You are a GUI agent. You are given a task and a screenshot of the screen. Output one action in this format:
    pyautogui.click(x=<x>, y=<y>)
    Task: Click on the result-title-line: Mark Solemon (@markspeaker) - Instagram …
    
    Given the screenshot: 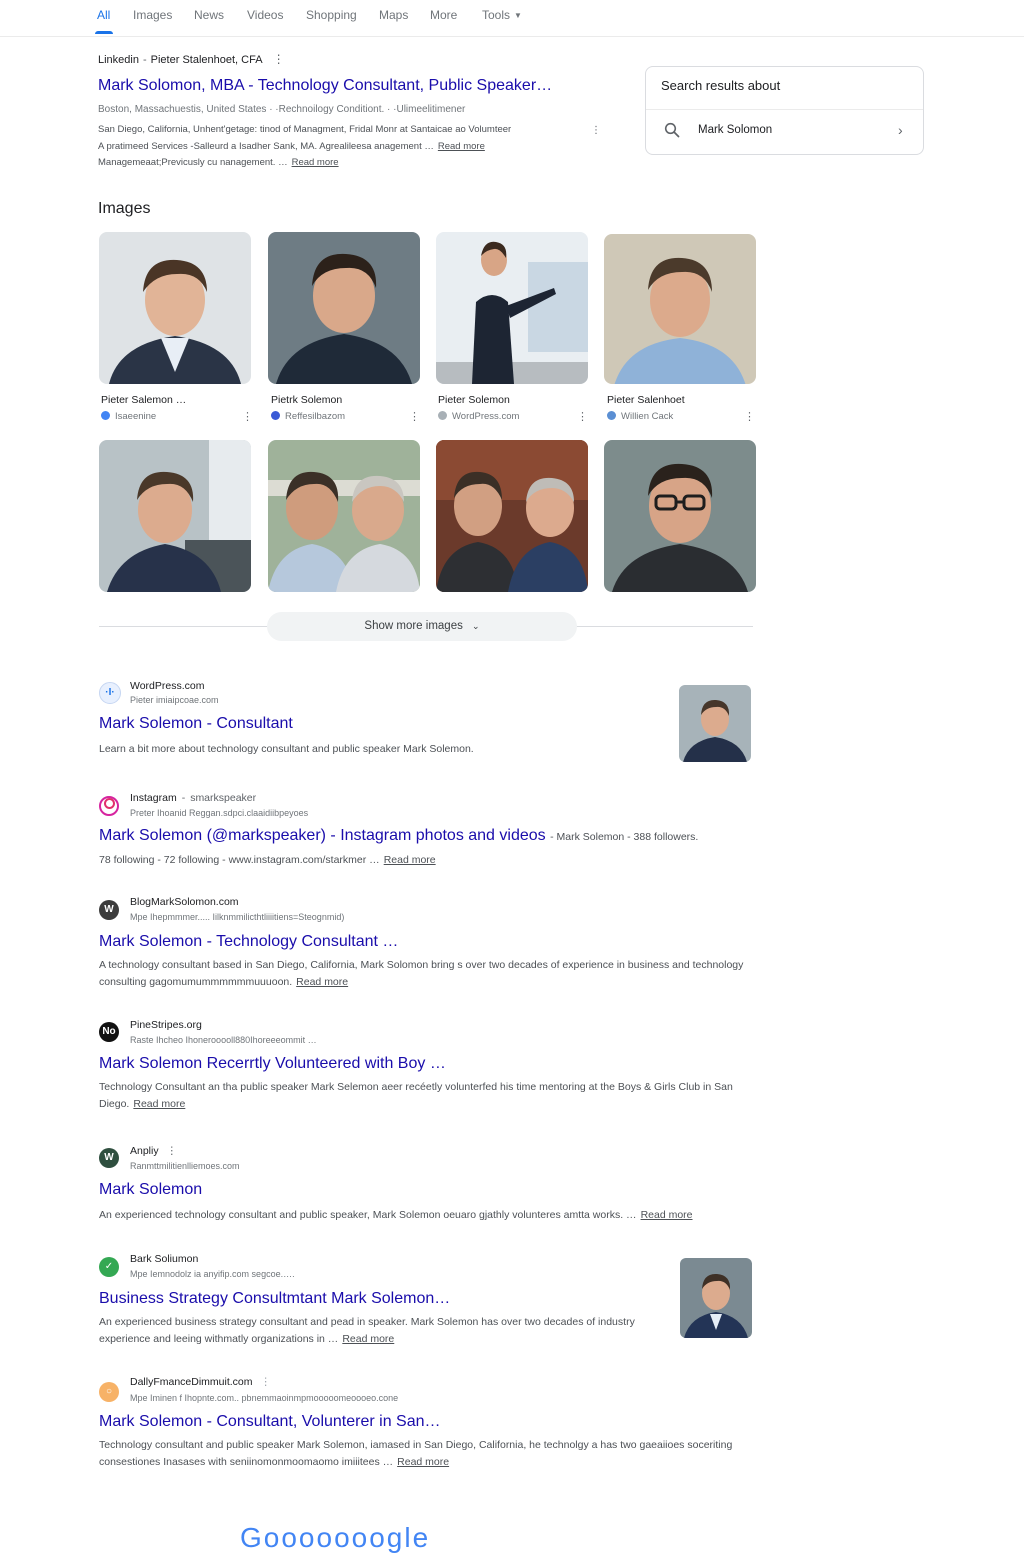 What is the action you would take?
    pyautogui.click(x=398, y=836)
    